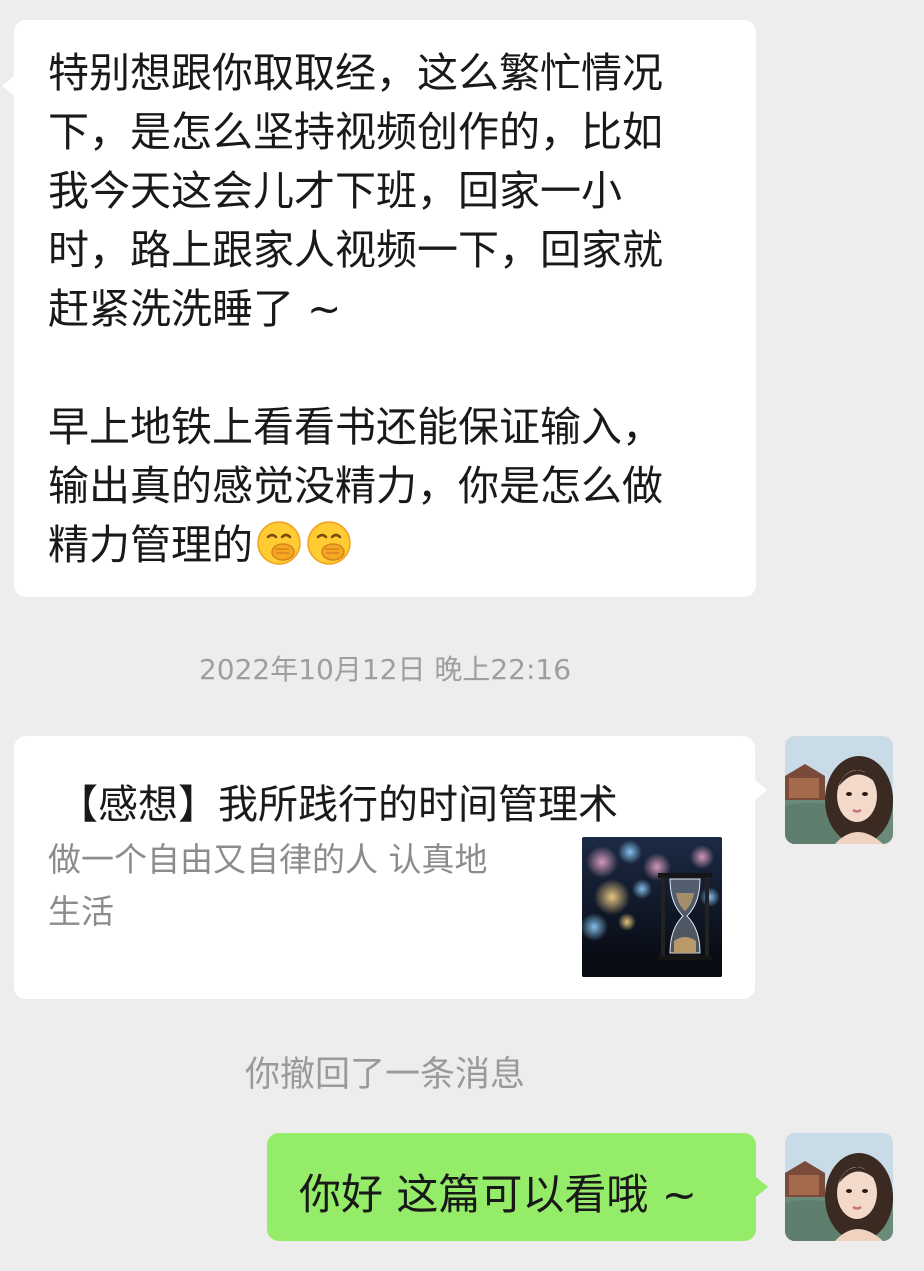  I want to click on chat-timestamp: 2022年10月12日 晚上22:16, so click(385, 669).